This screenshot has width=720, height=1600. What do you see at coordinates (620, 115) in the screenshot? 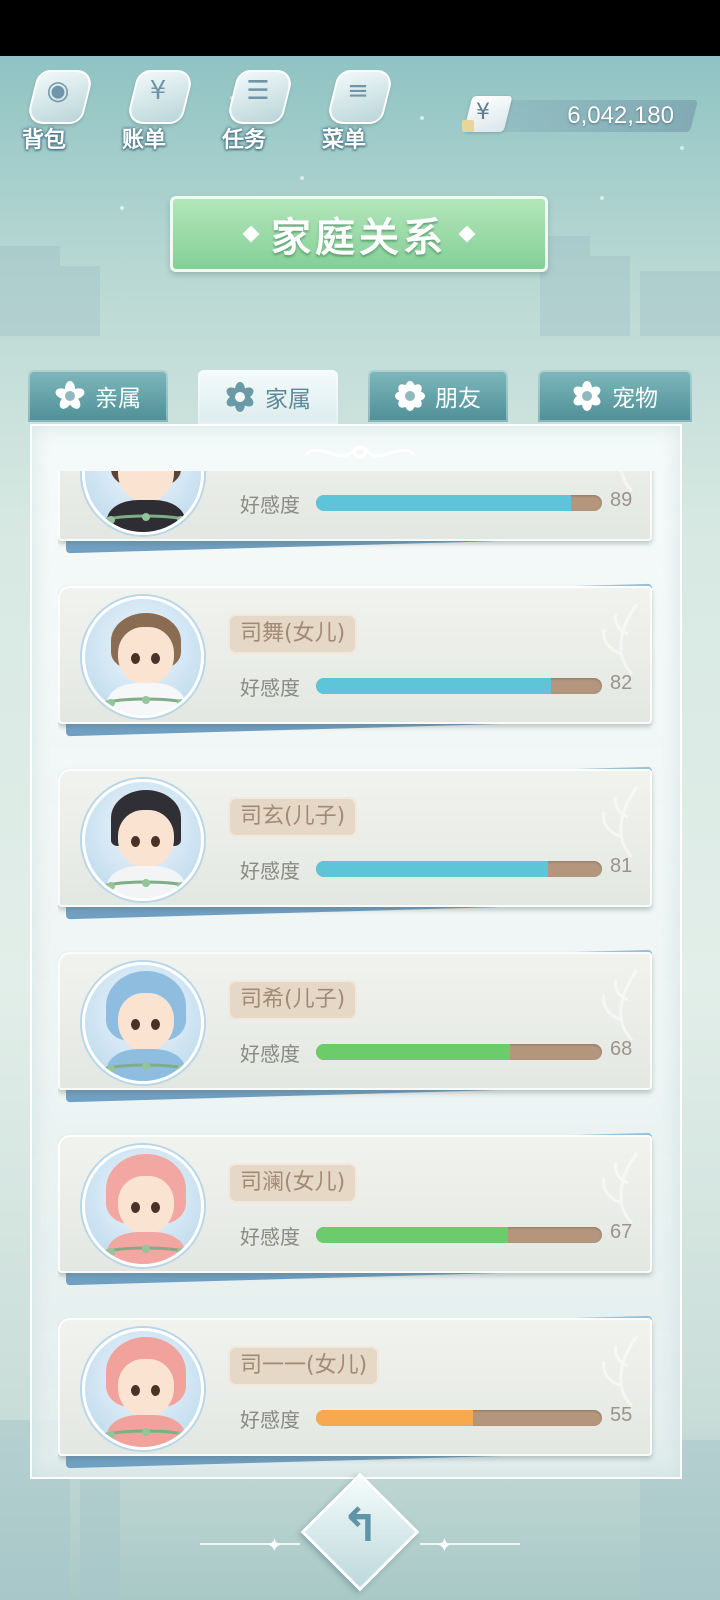
I see `money-value: 6,042,180` at bounding box center [620, 115].